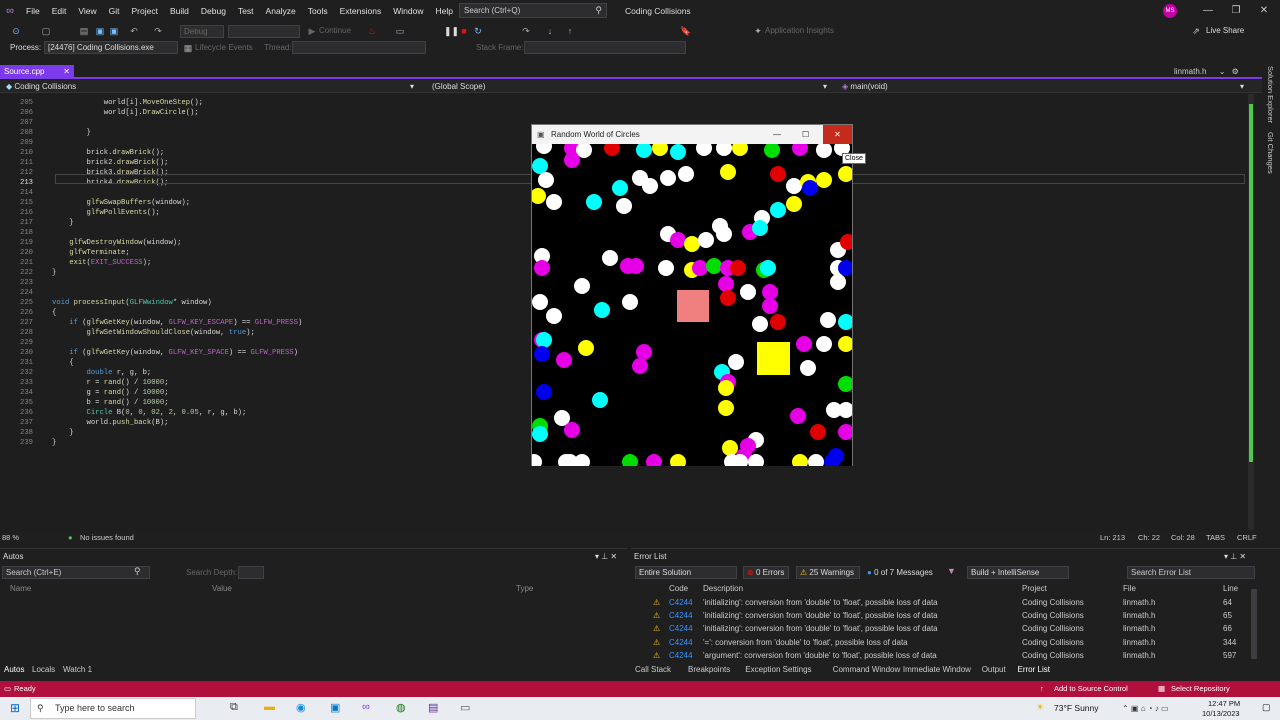 The width and height of the screenshot is (1280, 720). I want to click on tabs-indicator: TABS, so click(1215, 538).